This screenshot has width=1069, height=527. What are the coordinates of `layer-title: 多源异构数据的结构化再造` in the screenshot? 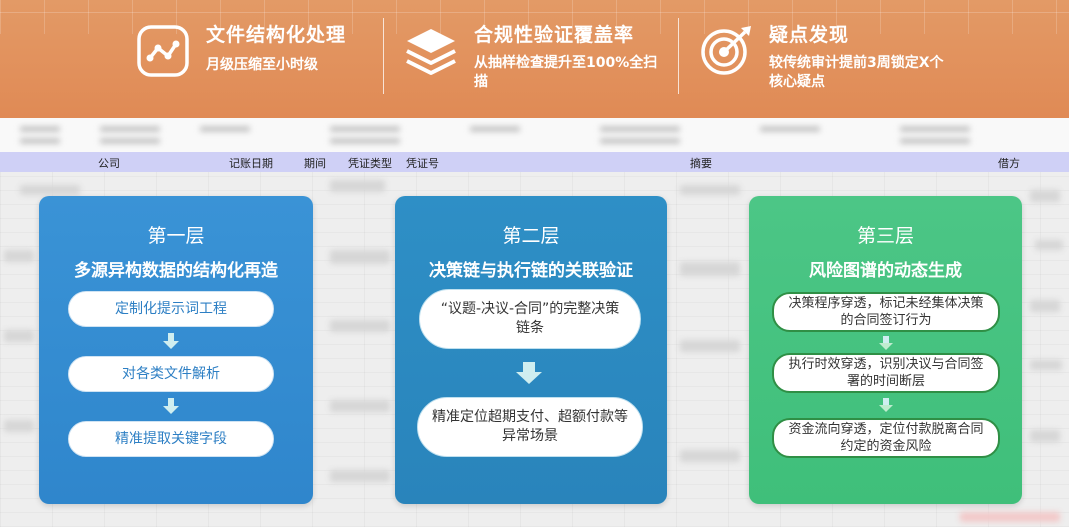 It's located at (176, 271).